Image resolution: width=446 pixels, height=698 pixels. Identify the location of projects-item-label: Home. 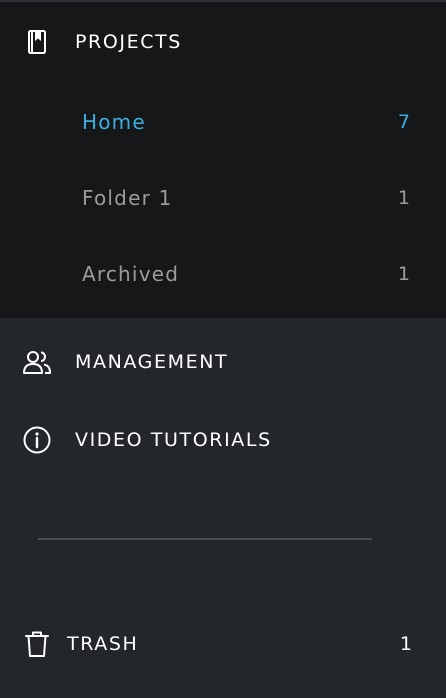
(114, 122).